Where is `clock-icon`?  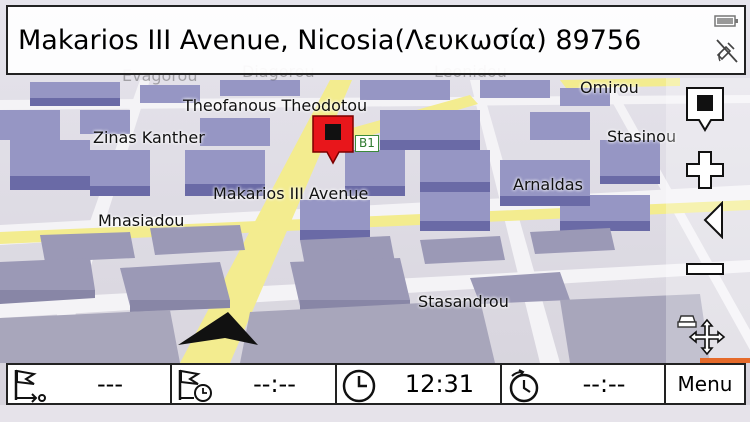 clock-icon is located at coordinates (359, 386).